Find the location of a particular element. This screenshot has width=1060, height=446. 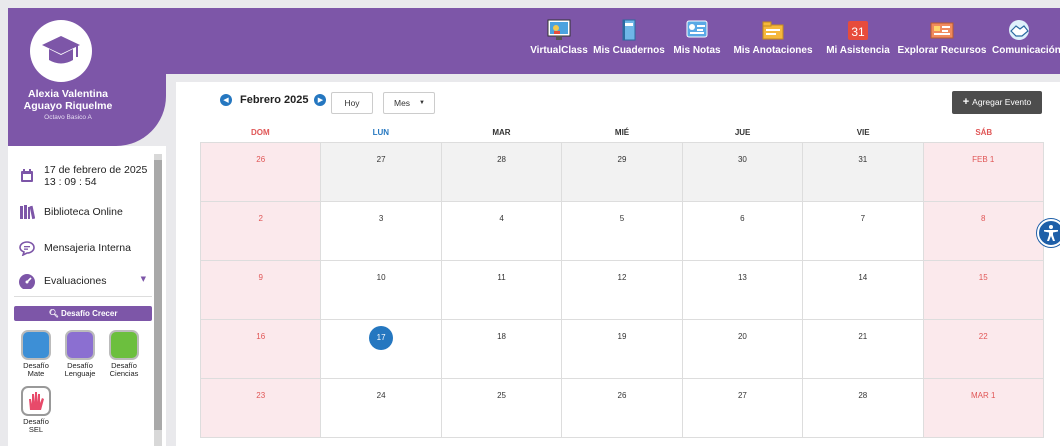

weekday-label: DOM is located at coordinates (260, 132).